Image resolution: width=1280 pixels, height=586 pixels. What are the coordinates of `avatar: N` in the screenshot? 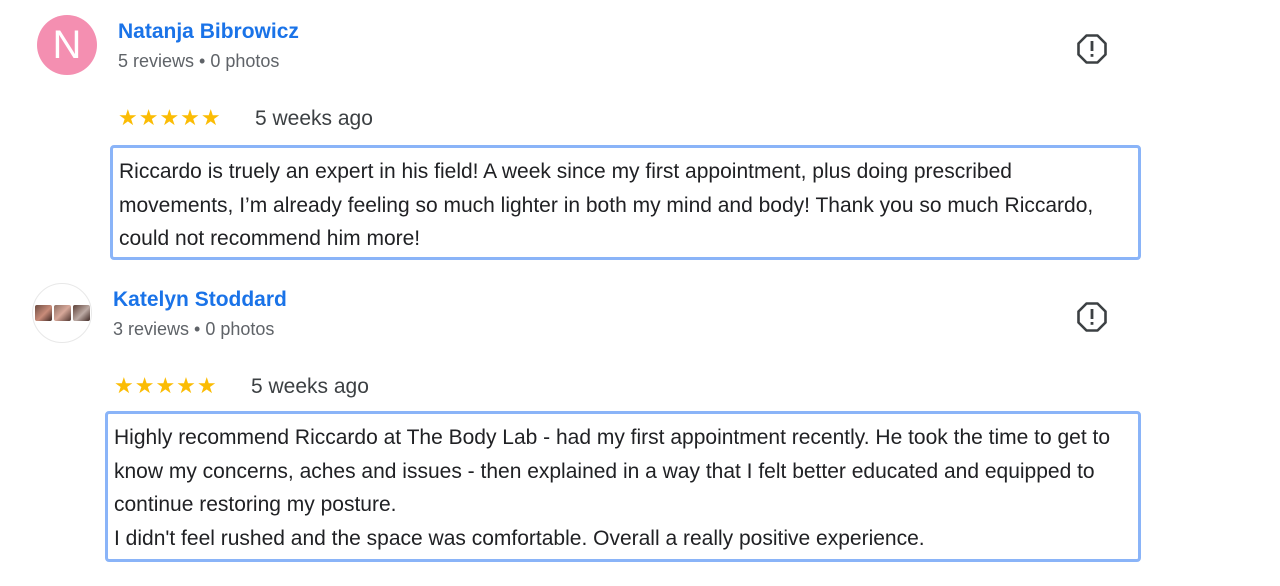 It's located at (67, 45).